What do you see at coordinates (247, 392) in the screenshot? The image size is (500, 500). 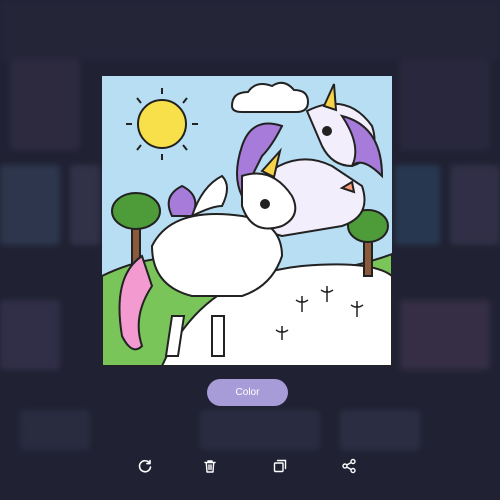 I see `color-button: Color` at bounding box center [247, 392].